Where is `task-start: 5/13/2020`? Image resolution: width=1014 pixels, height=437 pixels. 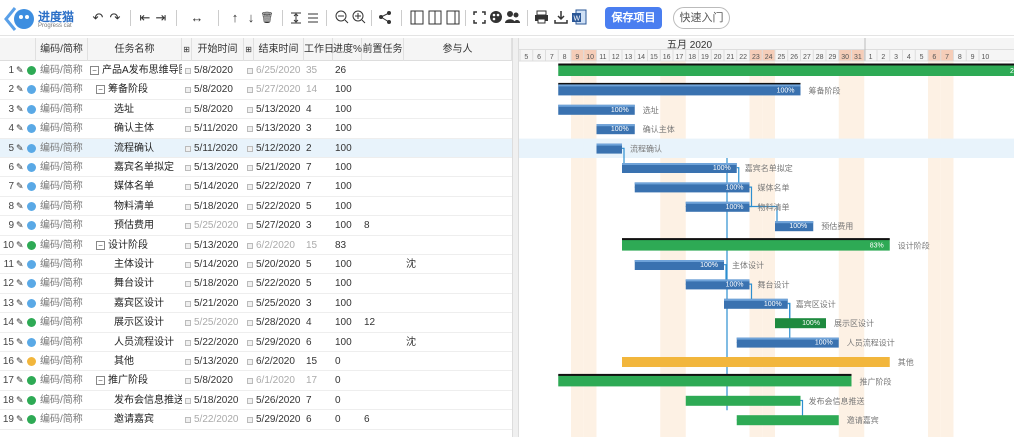 task-start: 5/13/2020 is located at coordinates (219, 361).